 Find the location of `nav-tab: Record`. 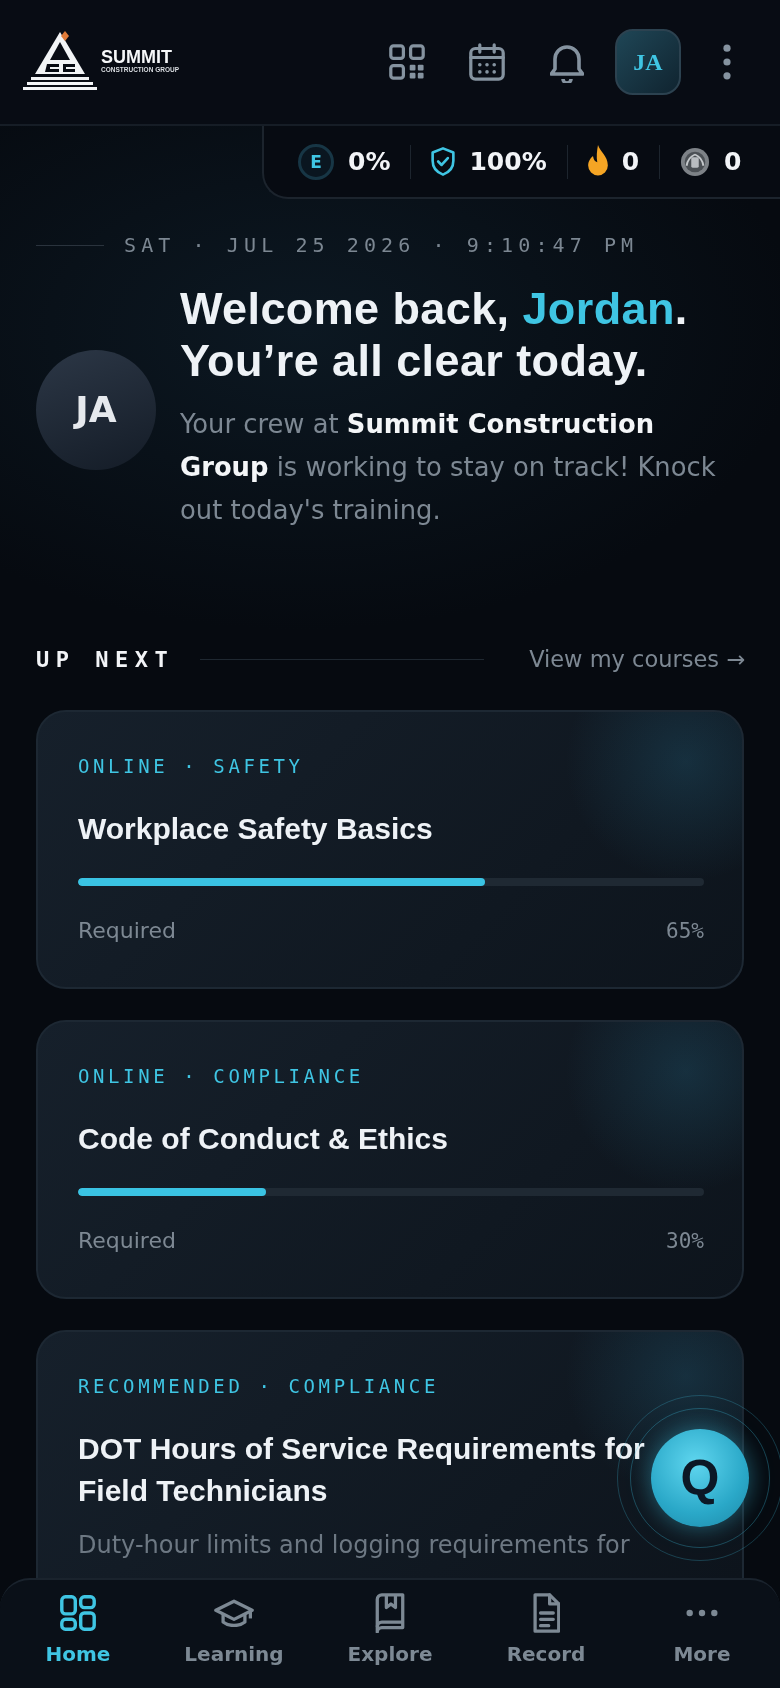

nav-tab: Record is located at coordinates (546, 1623).